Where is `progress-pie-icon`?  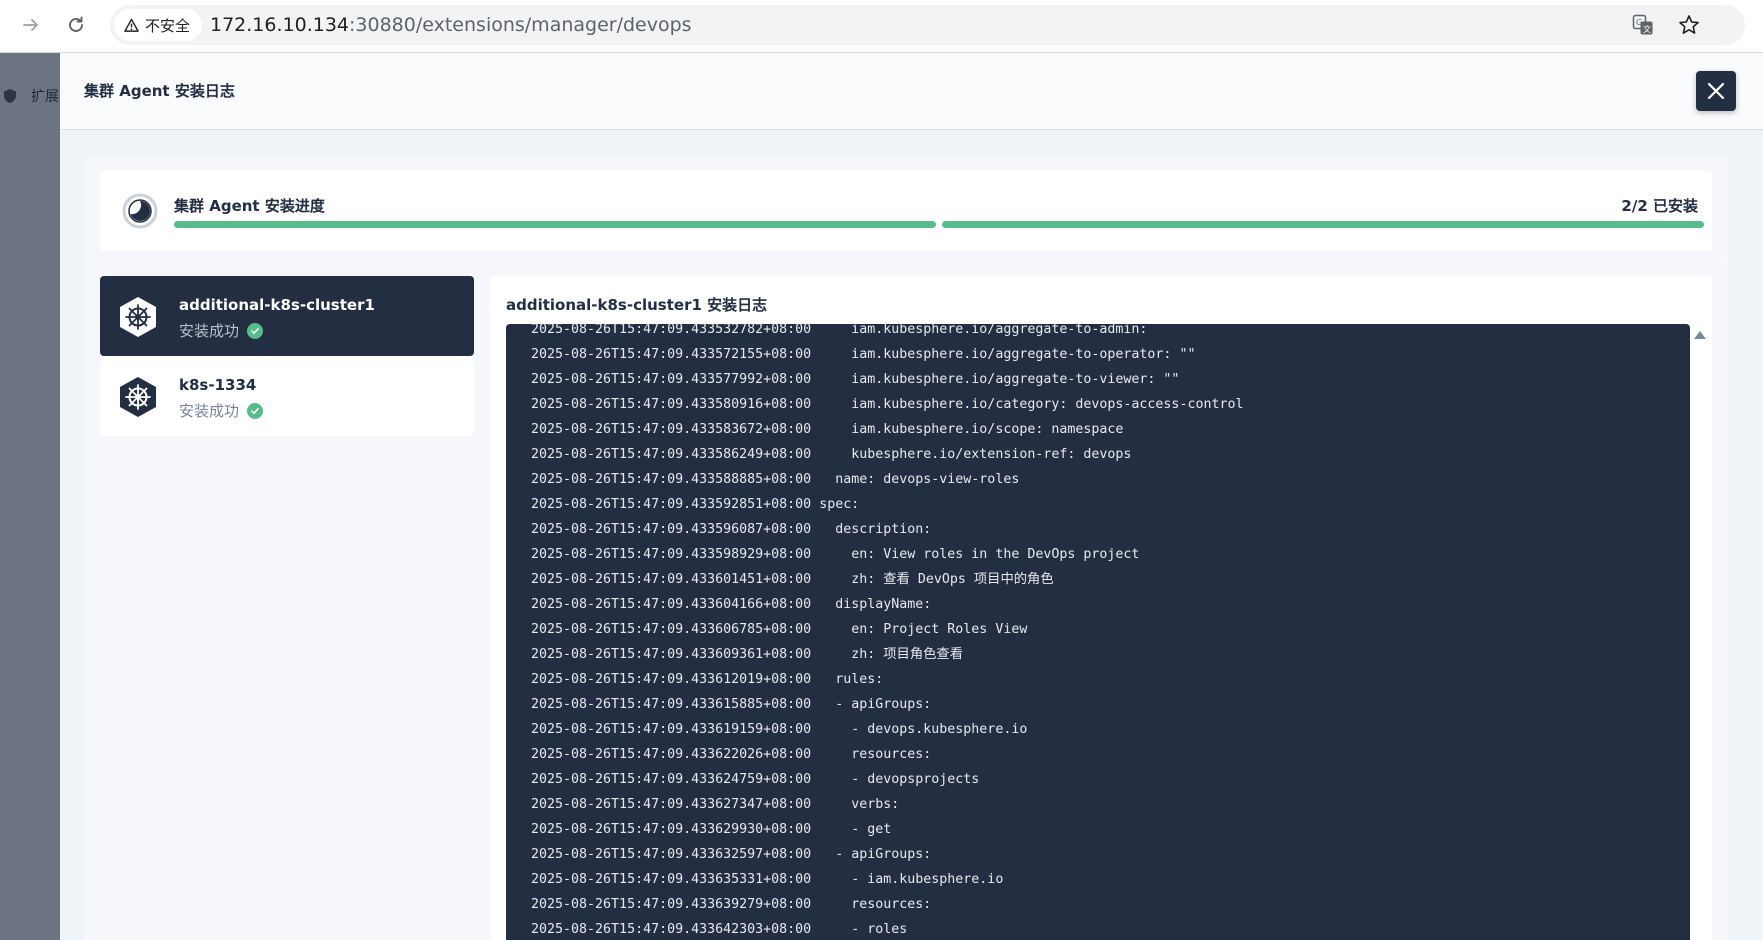
progress-pie-icon is located at coordinates (140, 211).